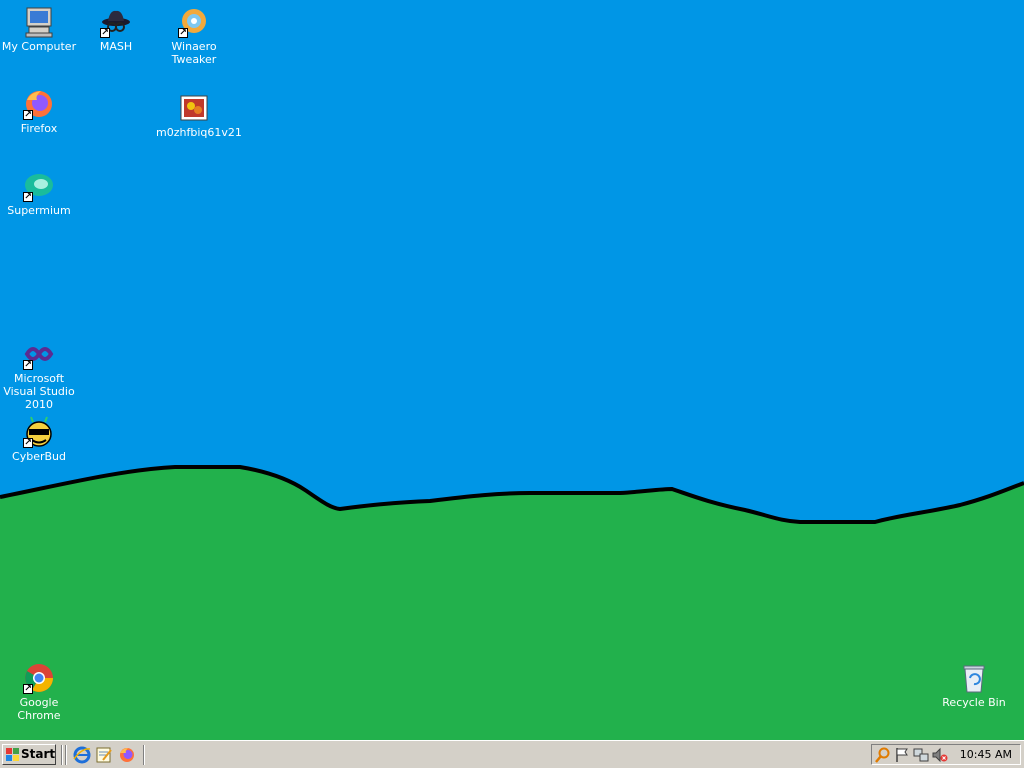  I want to click on cyberbud-icon: ↗, so click(39, 432).